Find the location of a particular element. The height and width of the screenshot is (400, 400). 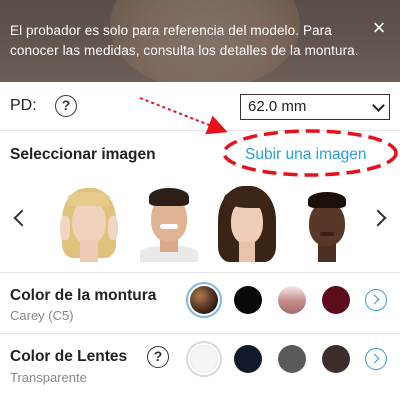

lens-swatch-brown is located at coordinates (336, 359).